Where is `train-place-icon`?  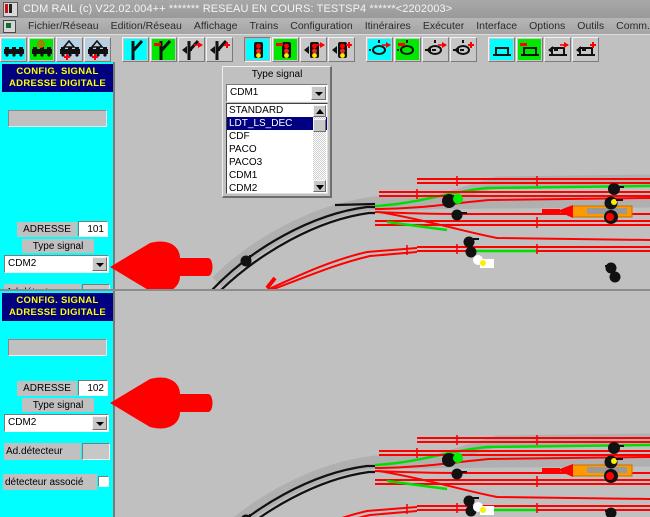 train-place-icon is located at coordinates (13, 49).